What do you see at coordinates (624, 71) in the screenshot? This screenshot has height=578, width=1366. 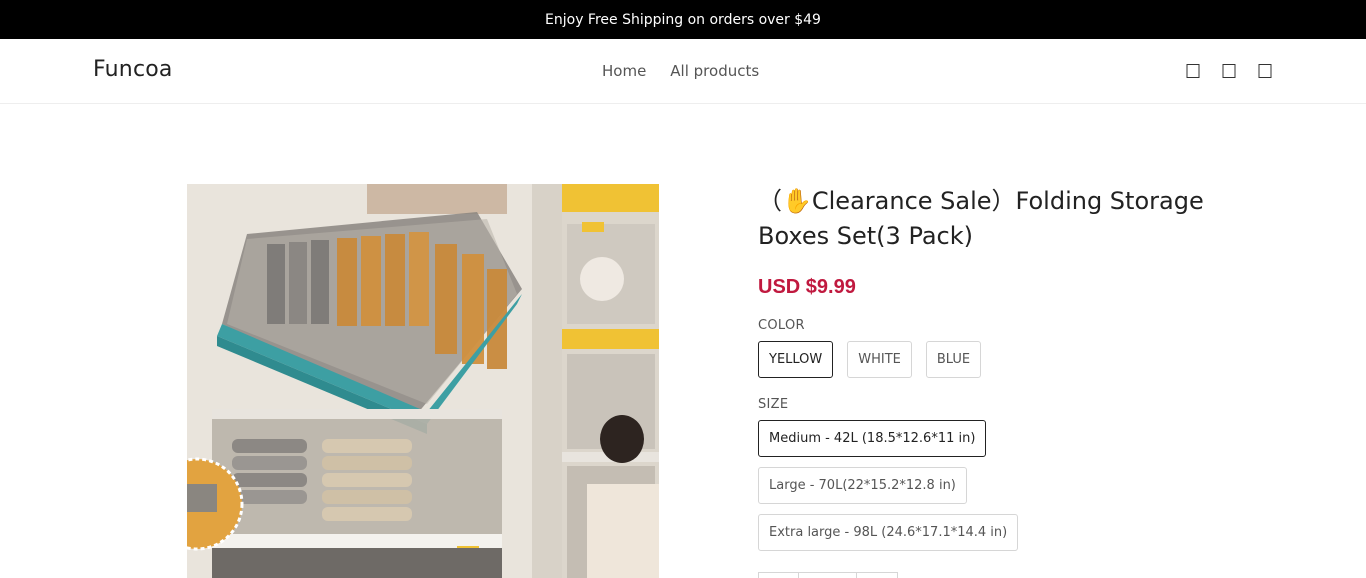 I see `nav-home-link: Home` at bounding box center [624, 71].